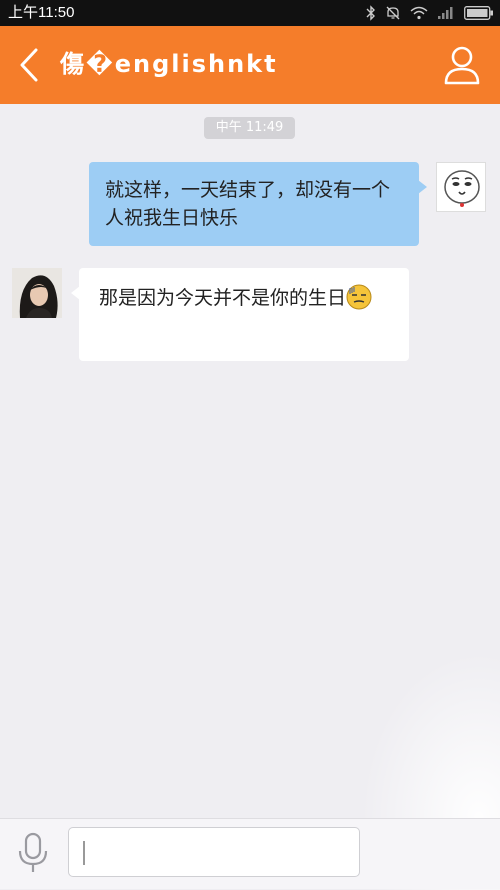 The height and width of the screenshot is (890, 500). What do you see at coordinates (223, 298) in the screenshot?
I see `message-text: 那是因为今天并不是你的生日` at bounding box center [223, 298].